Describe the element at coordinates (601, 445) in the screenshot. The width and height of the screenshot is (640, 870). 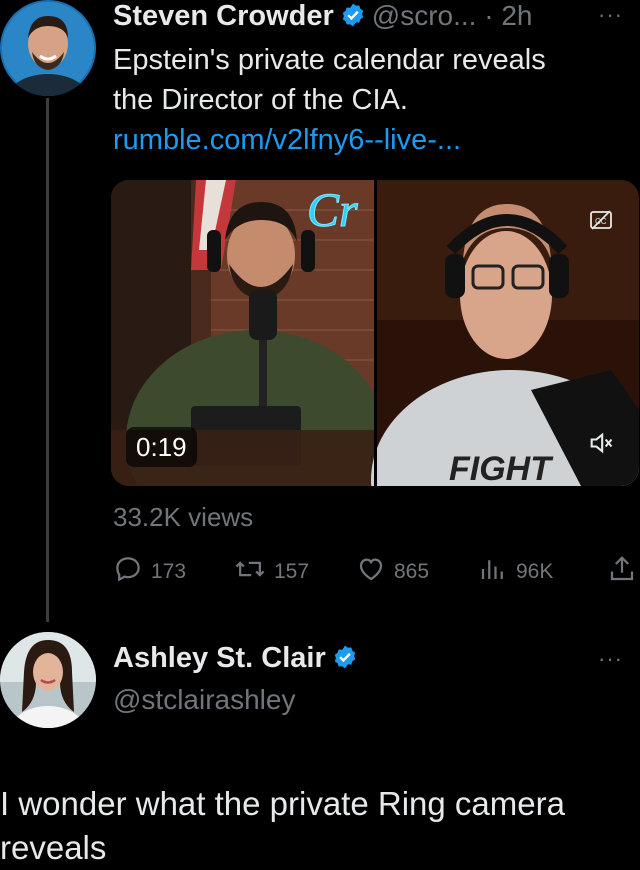
I see `mute-icon` at that location.